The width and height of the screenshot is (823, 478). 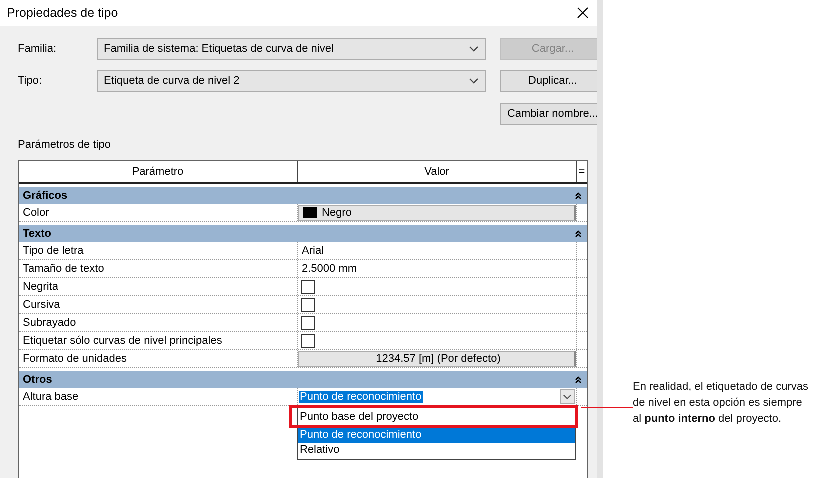 What do you see at coordinates (65, 146) in the screenshot?
I see `section-label: Parámetros de tipo` at bounding box center [65, 146].